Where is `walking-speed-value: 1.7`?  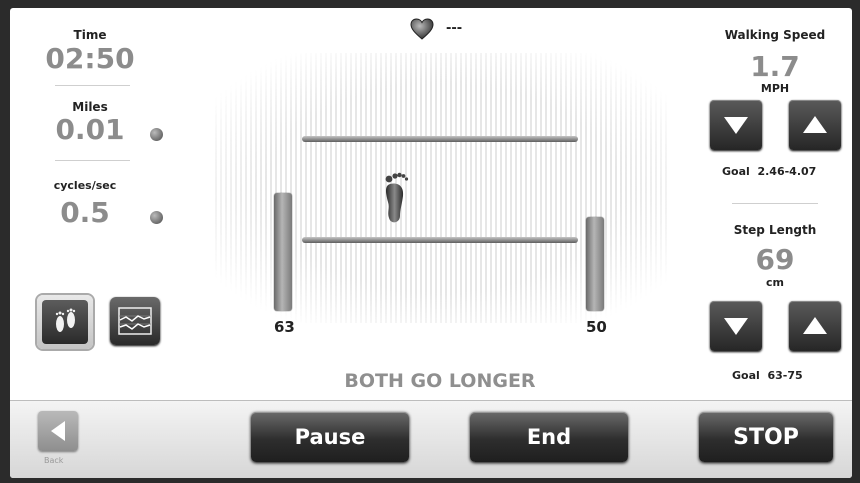 walking-speed-value: 1.7 is located at coordinates (775, 66).